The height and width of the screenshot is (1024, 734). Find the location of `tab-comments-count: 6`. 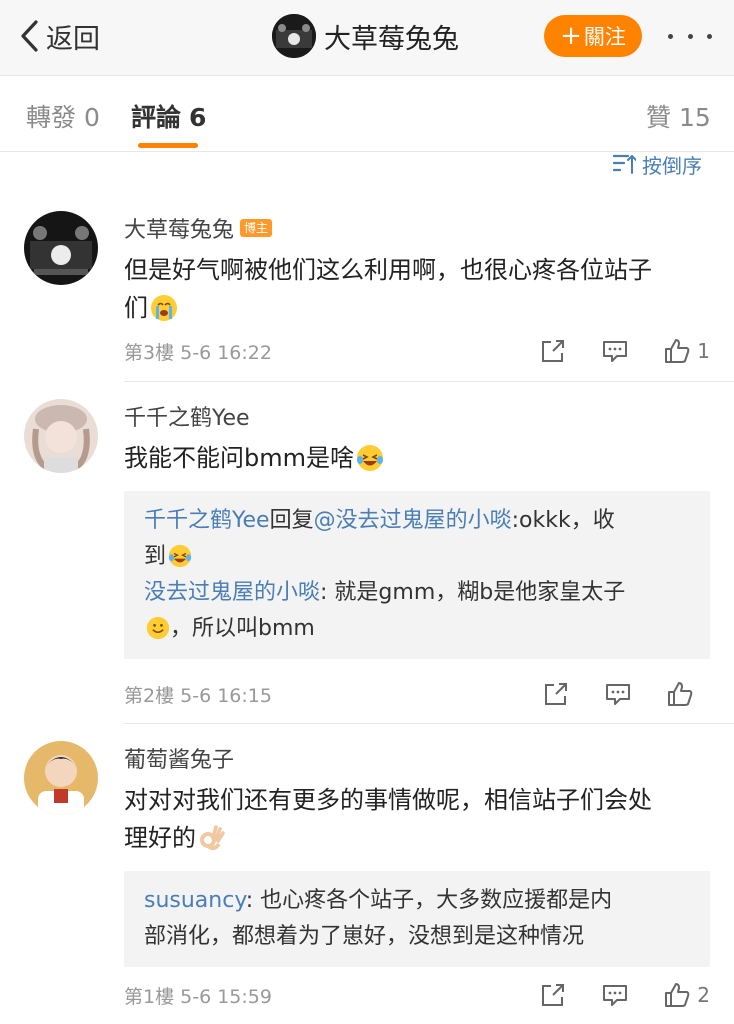

tab-comments-count: 6 is located at coordinates (198, 117).